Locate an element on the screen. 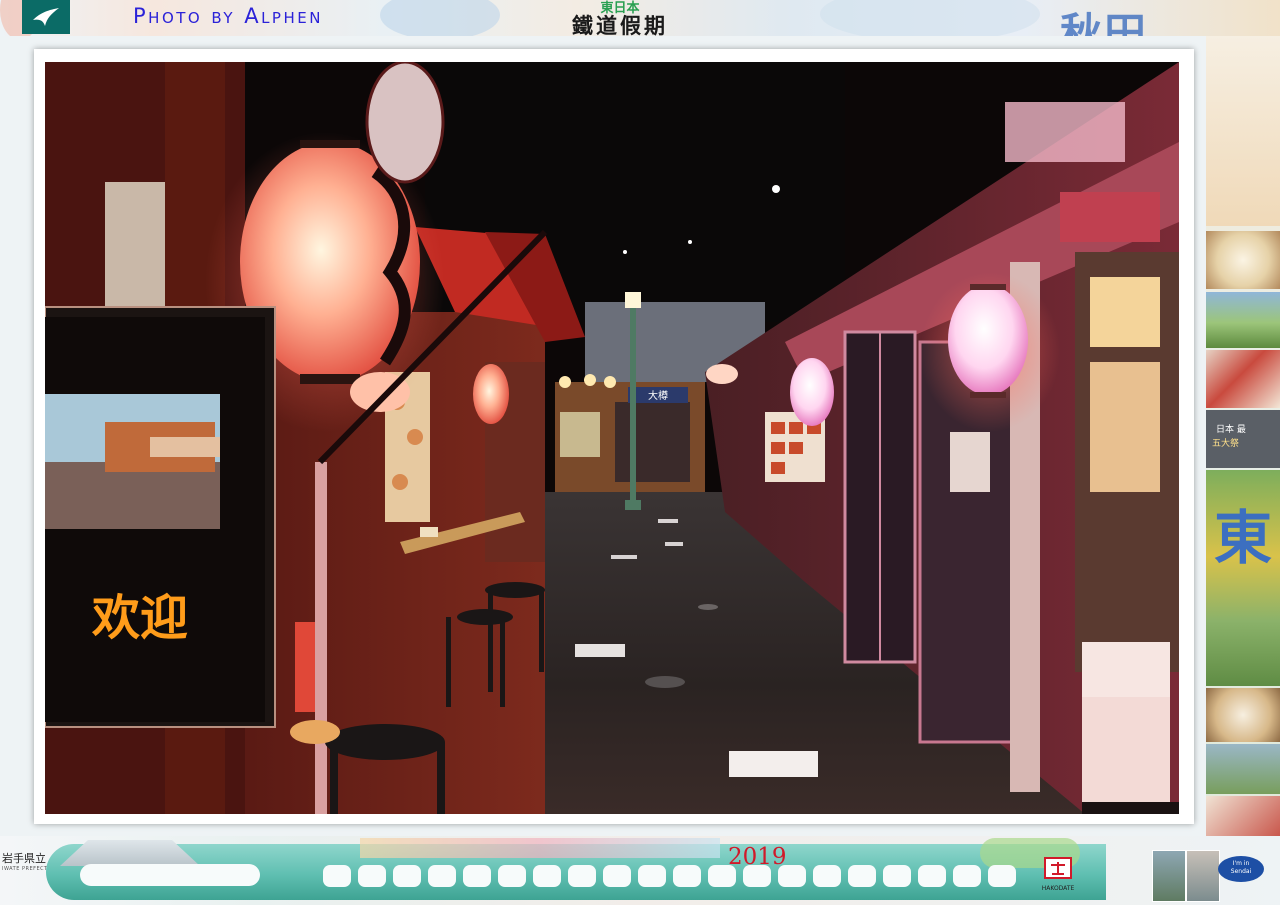  hakodate-label: HAKODATE is located at coordinates (1058, 888).